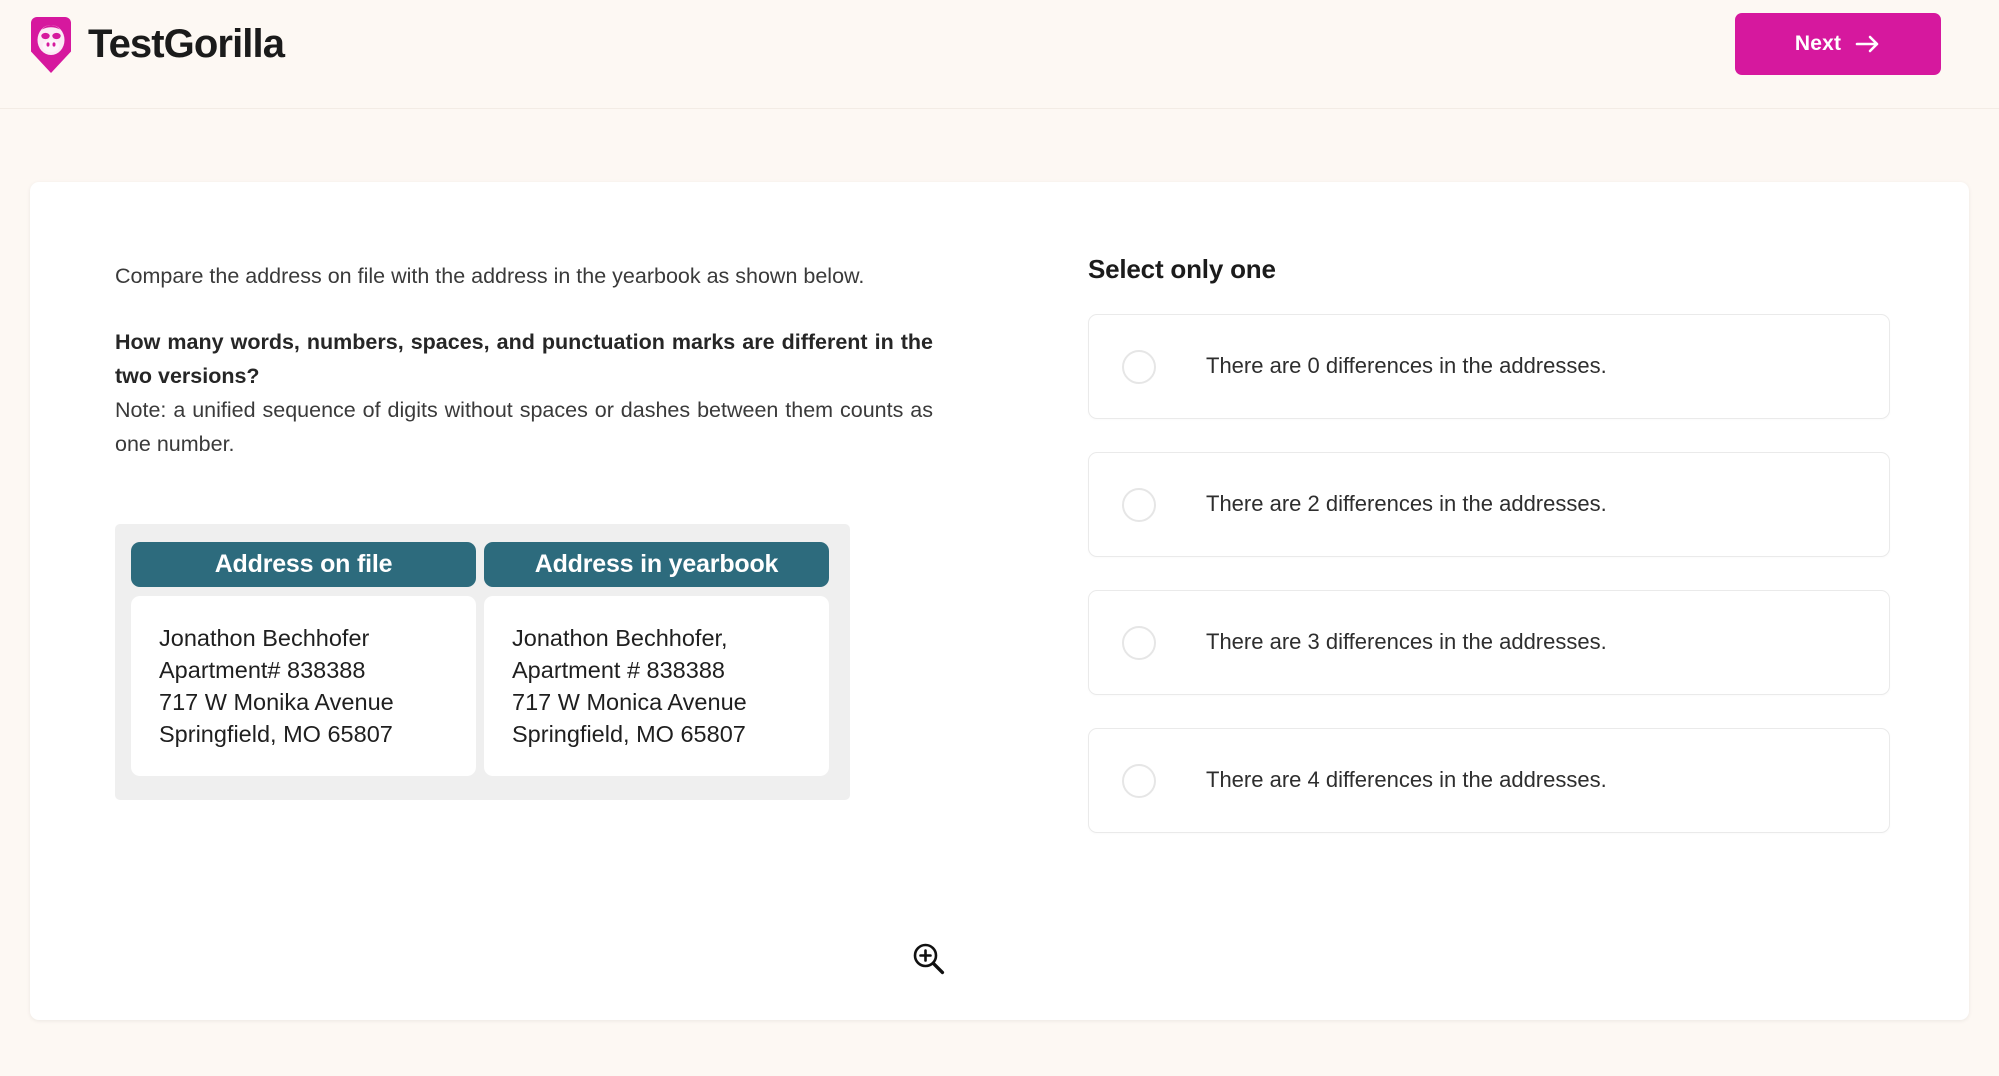  I want to click on next-button-label: Next, so click(1818, 43).